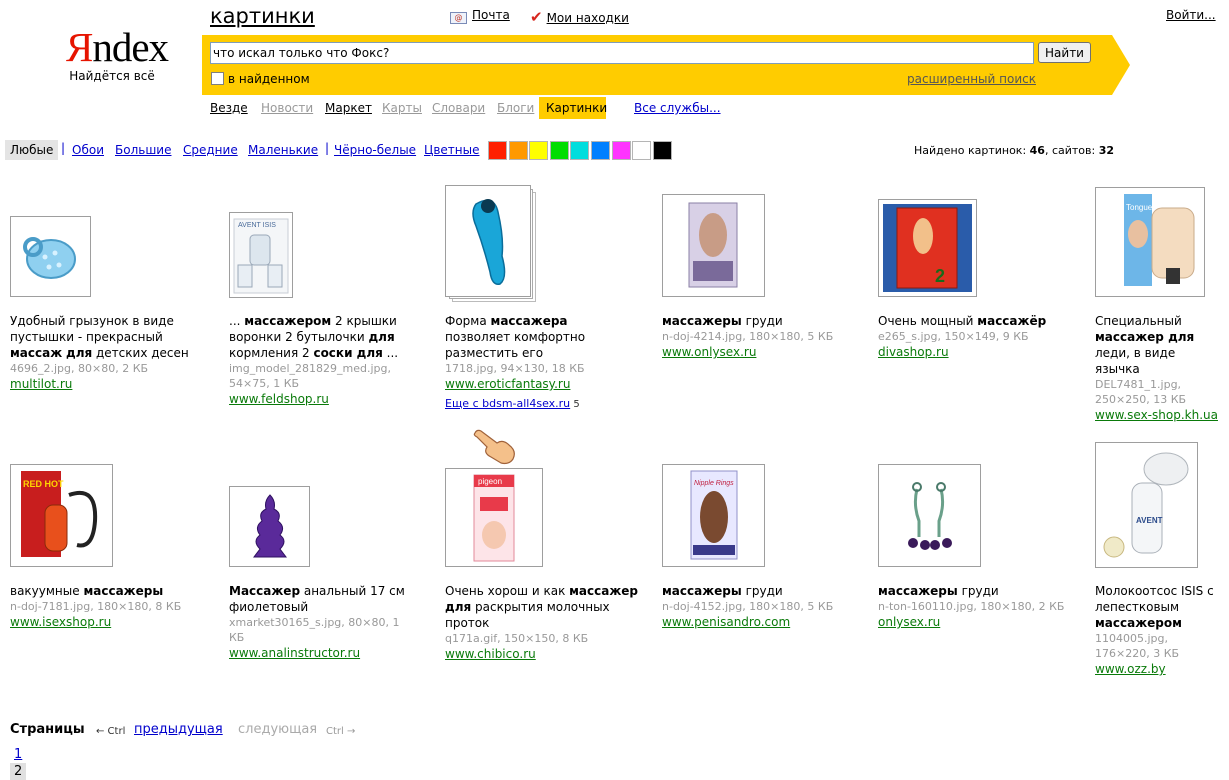  Describe the element at coordinates (1064, 52) in the screenshot. I see `search-button: Найти` at that location.